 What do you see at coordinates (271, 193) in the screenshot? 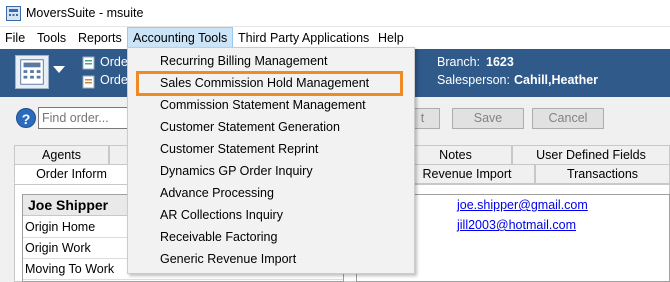
I see `menu-item-advance-processing: Advance Processing` at bounding box center [271, 193].